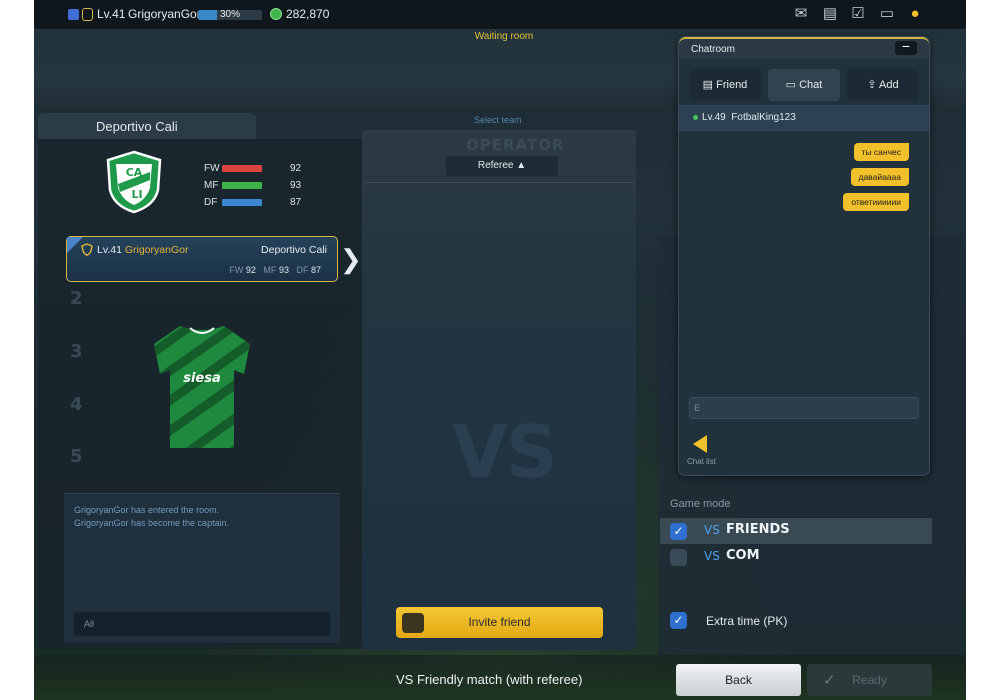 This screenshot has height=700, width=1000. What do you see at coordinates (796, 531) in the screenshot?
I see `game-mode-friends: ✓ VS FRIENDS` at bounding box center [796, 531].